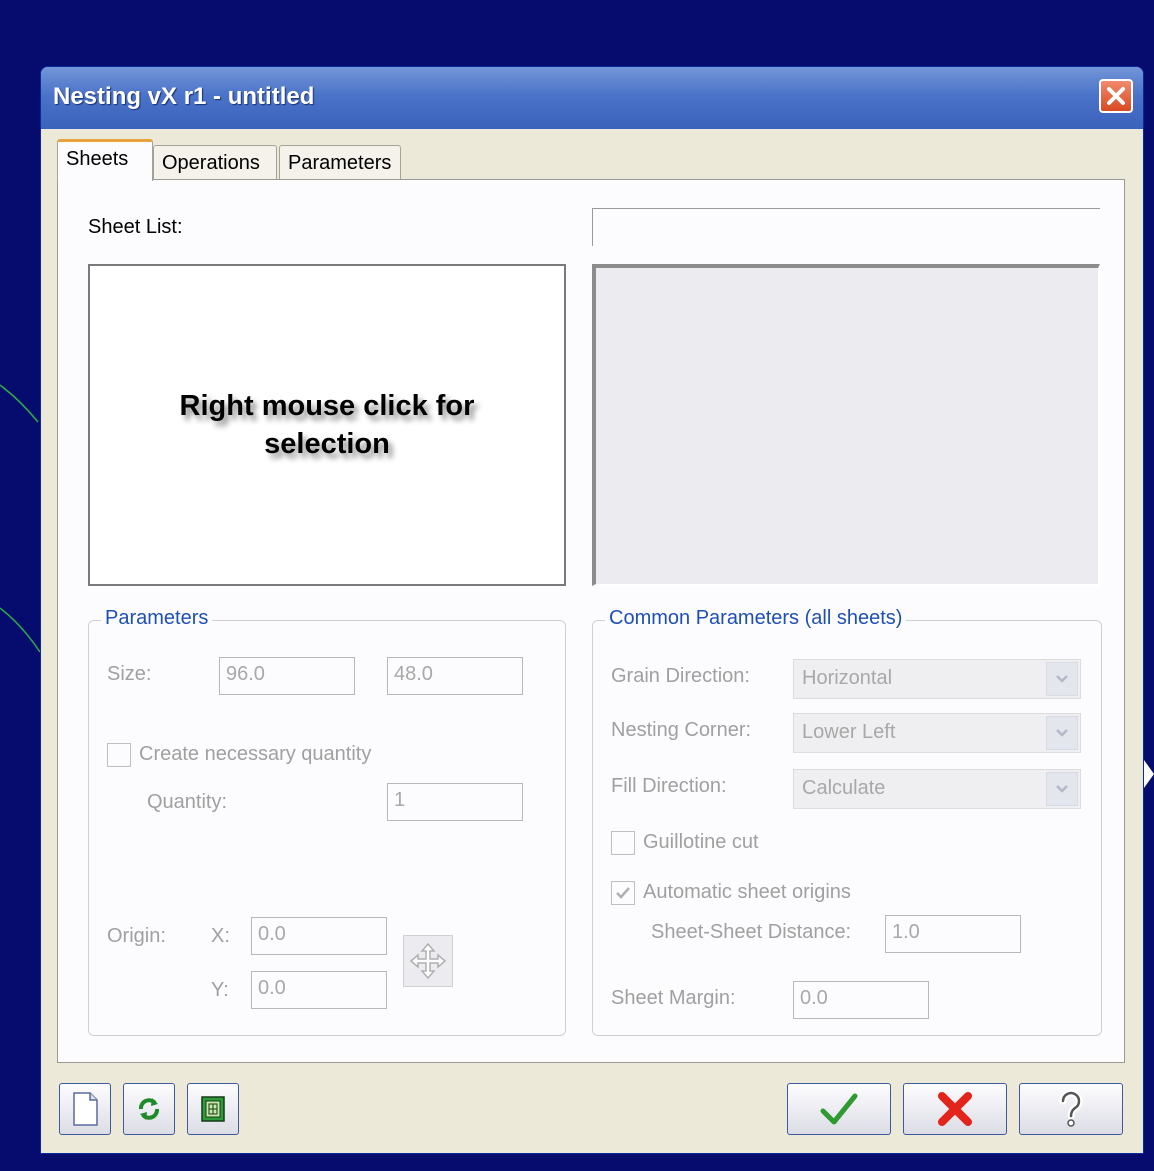 Image resolution: width=1154 pixels, height=1171 pixels. I want to click on origin-y-label: Y:, so click(220, 990).